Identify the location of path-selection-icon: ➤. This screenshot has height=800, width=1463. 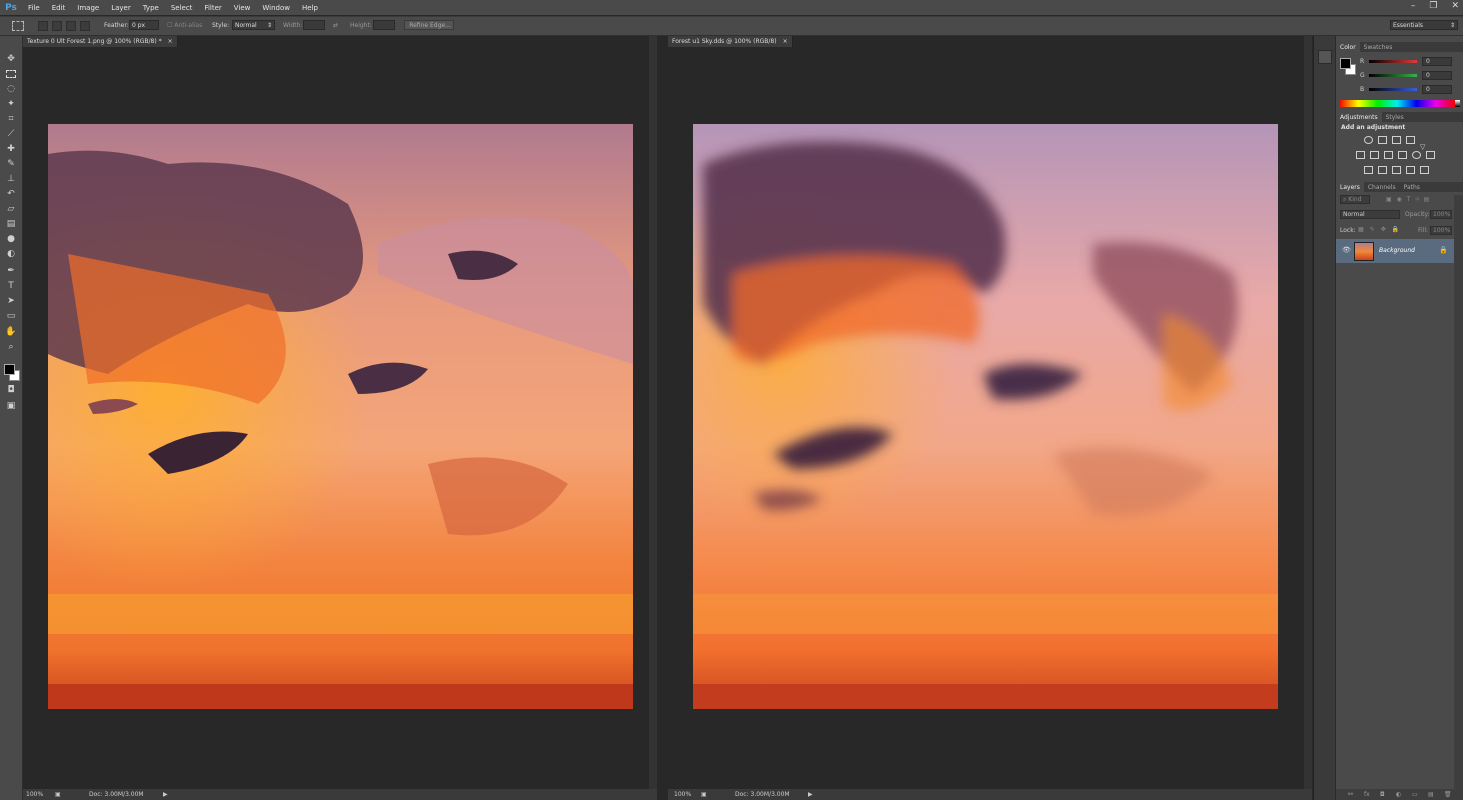
(11, 300).